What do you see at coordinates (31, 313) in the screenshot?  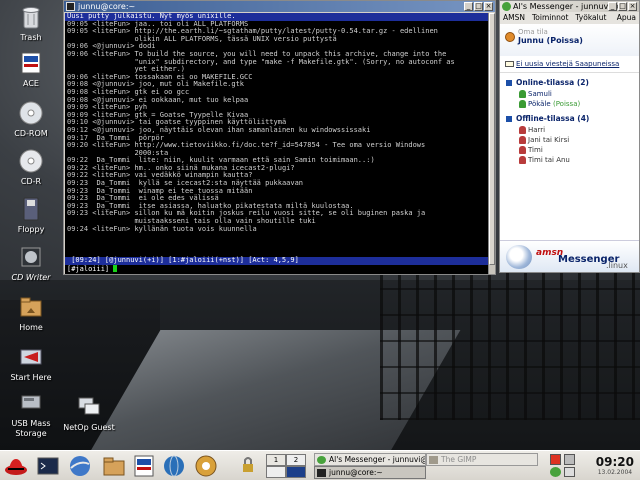 I see `desktop-icon-home: Home` at bounding box center [31, 313].